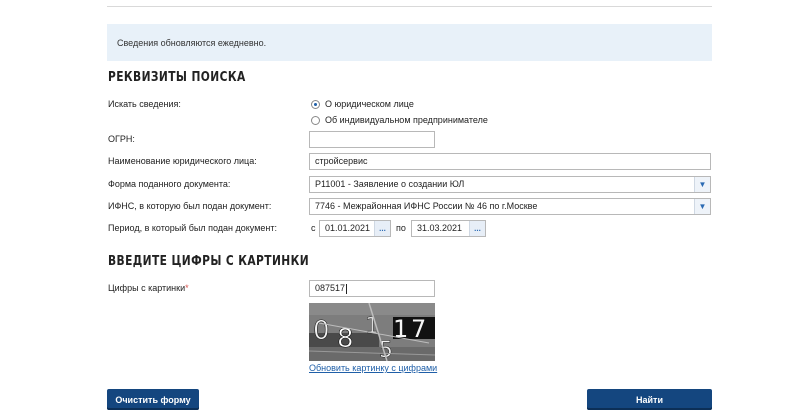 The image size is (800, 410). I want to click on radio-individual-entrepreneur: Об индивидуальном предпринимателе, so click(399, 120).